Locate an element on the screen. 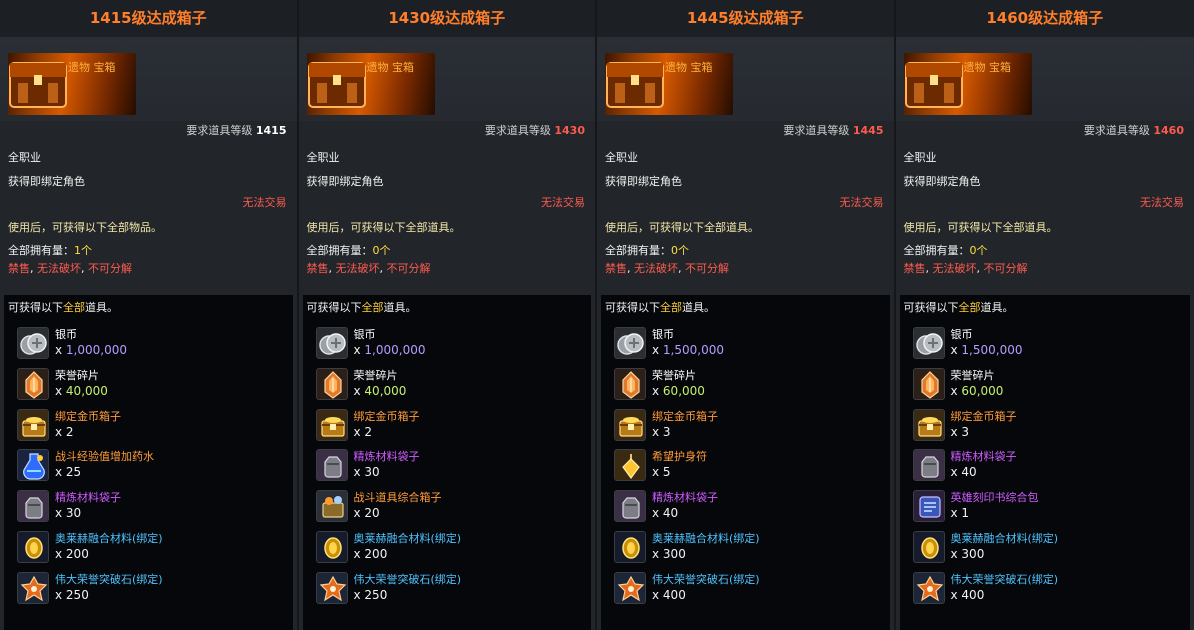 This screenshot has width=1194, height=630. reward-item-name: 英雄刻印书综合包 is located at coordinates (994, 498).